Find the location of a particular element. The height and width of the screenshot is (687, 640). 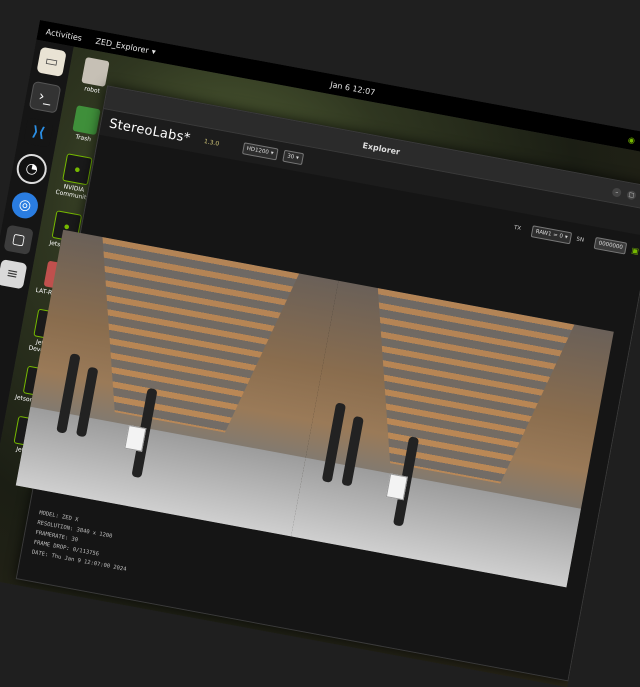

tx-label: TX is located at coordinates (517, 228).